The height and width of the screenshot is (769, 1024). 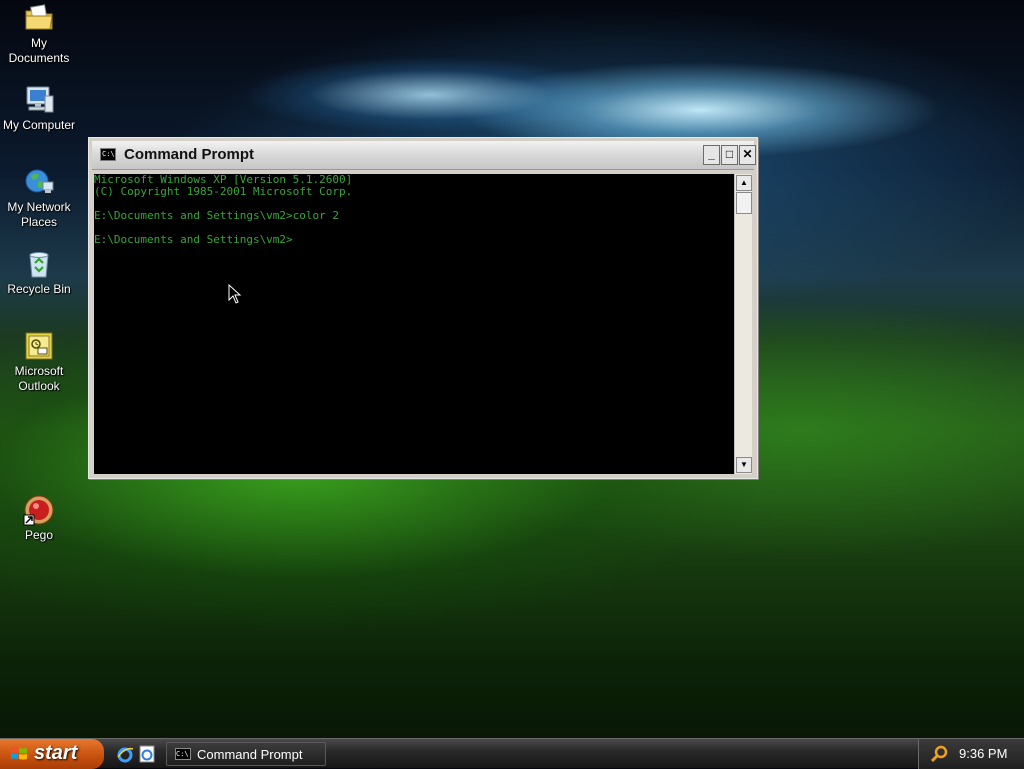 I want to click on start-button: start, so click(x=52, y=754).